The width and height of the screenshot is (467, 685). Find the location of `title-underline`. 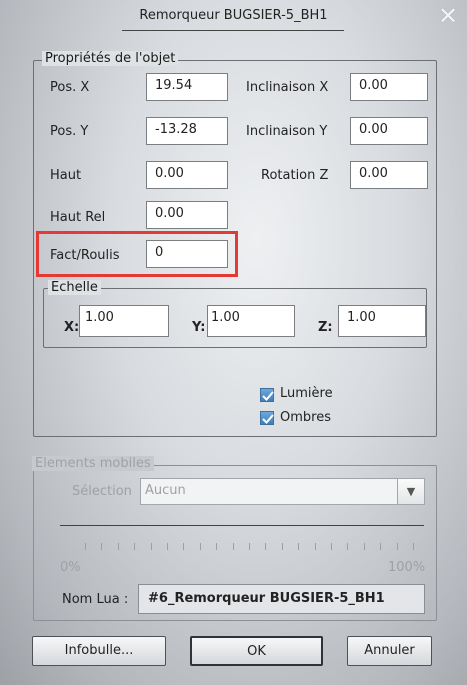

title-underline is located at coordinates (233, 30).